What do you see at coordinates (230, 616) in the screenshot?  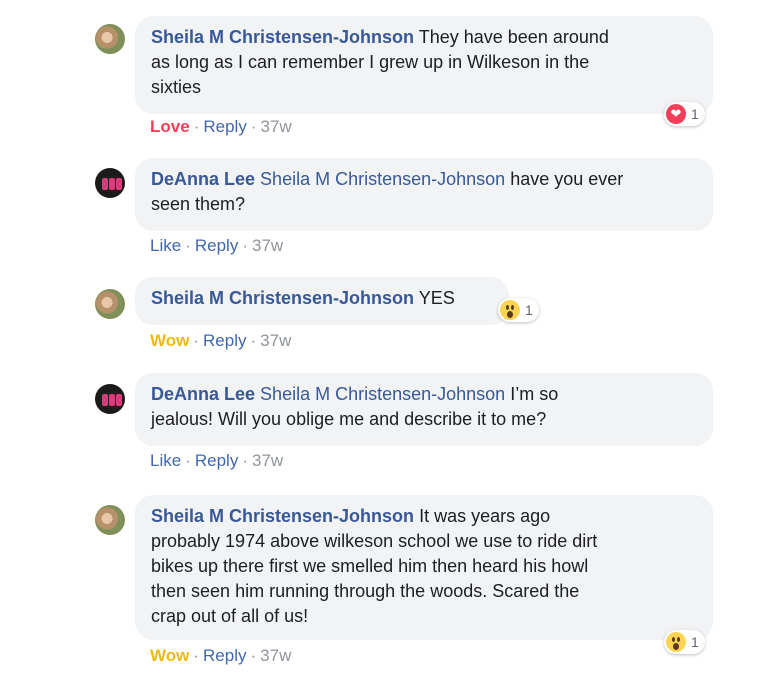 I see `comment-text: crap out of all of us!` at bounding box center [230, 616].